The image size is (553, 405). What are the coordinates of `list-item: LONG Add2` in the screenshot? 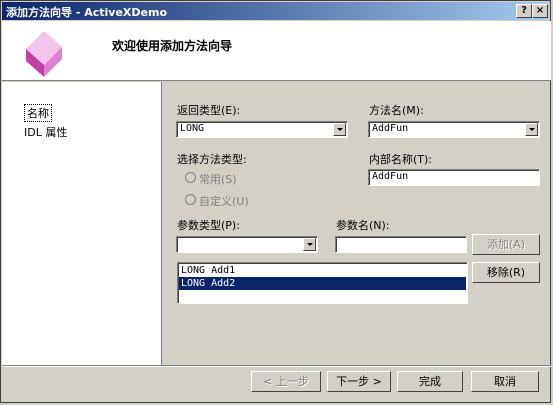 It's located at (322, 283).